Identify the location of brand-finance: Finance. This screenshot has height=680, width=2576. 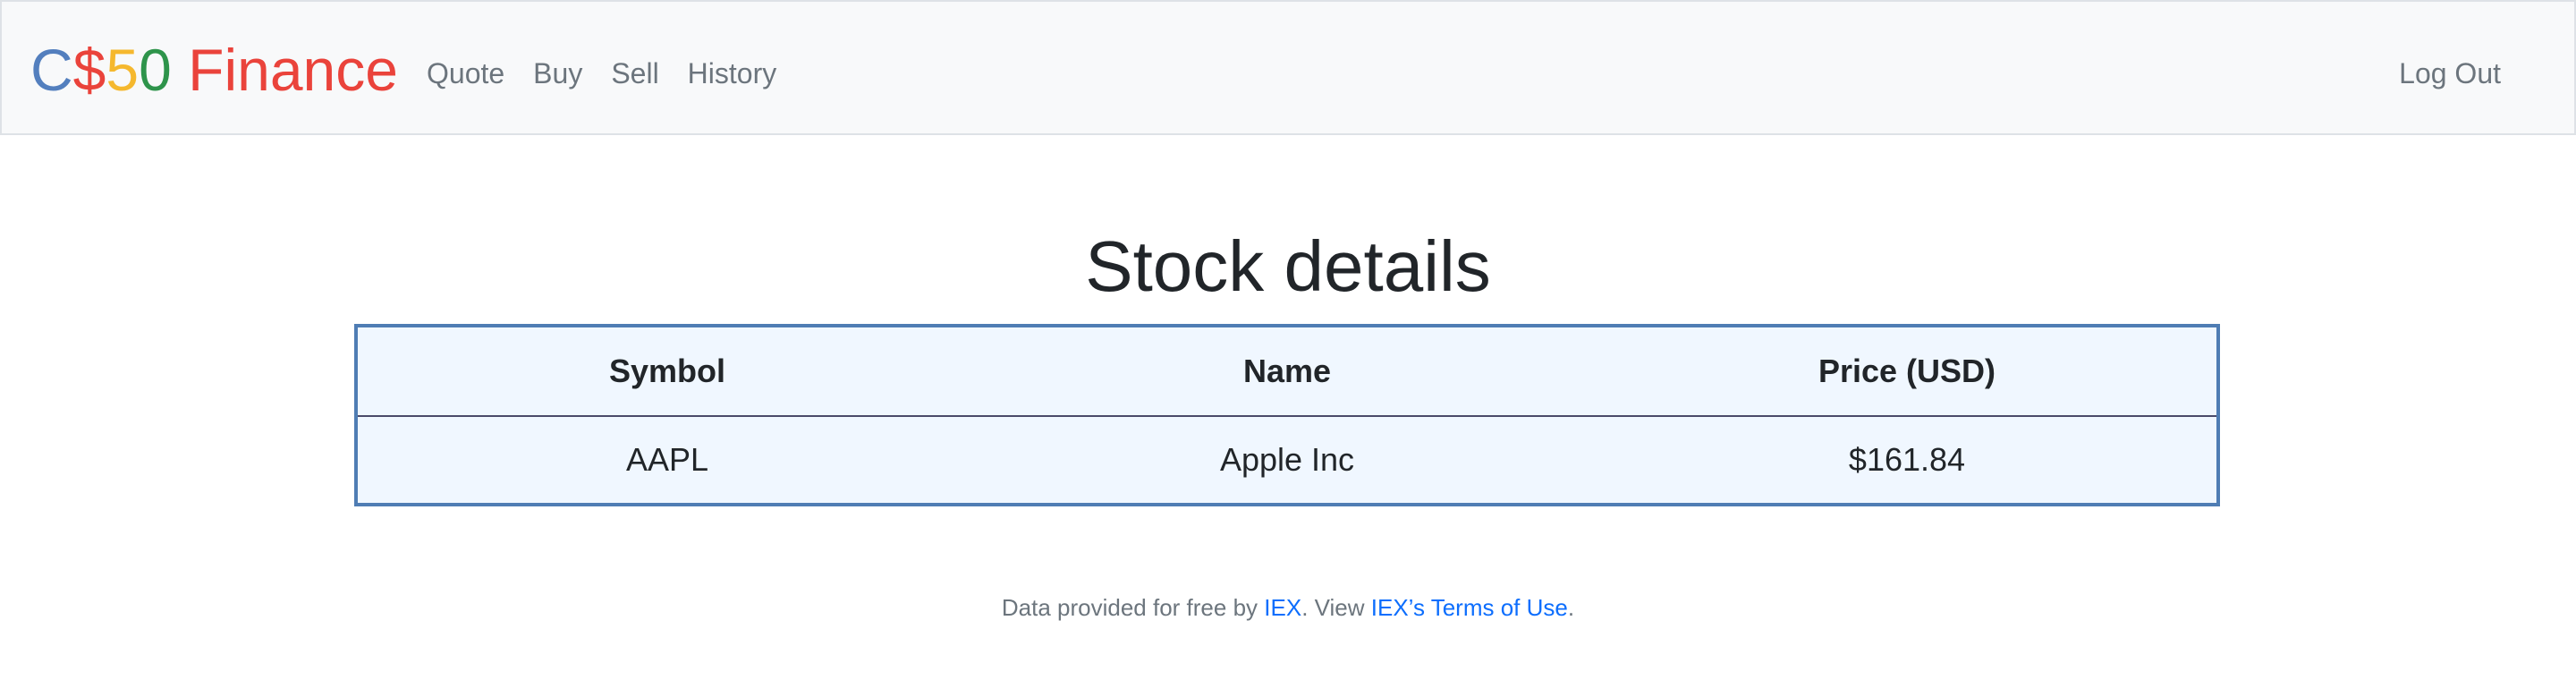
(284, 70).